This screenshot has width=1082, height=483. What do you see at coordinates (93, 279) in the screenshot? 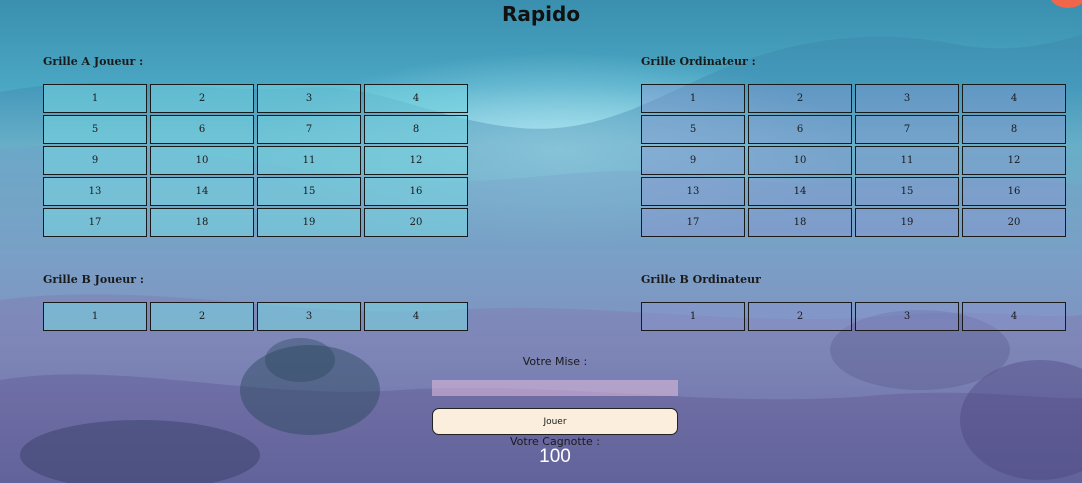
I see `grid-b-player-label: Grille B Joueur :` at bounding box center [93, 279].